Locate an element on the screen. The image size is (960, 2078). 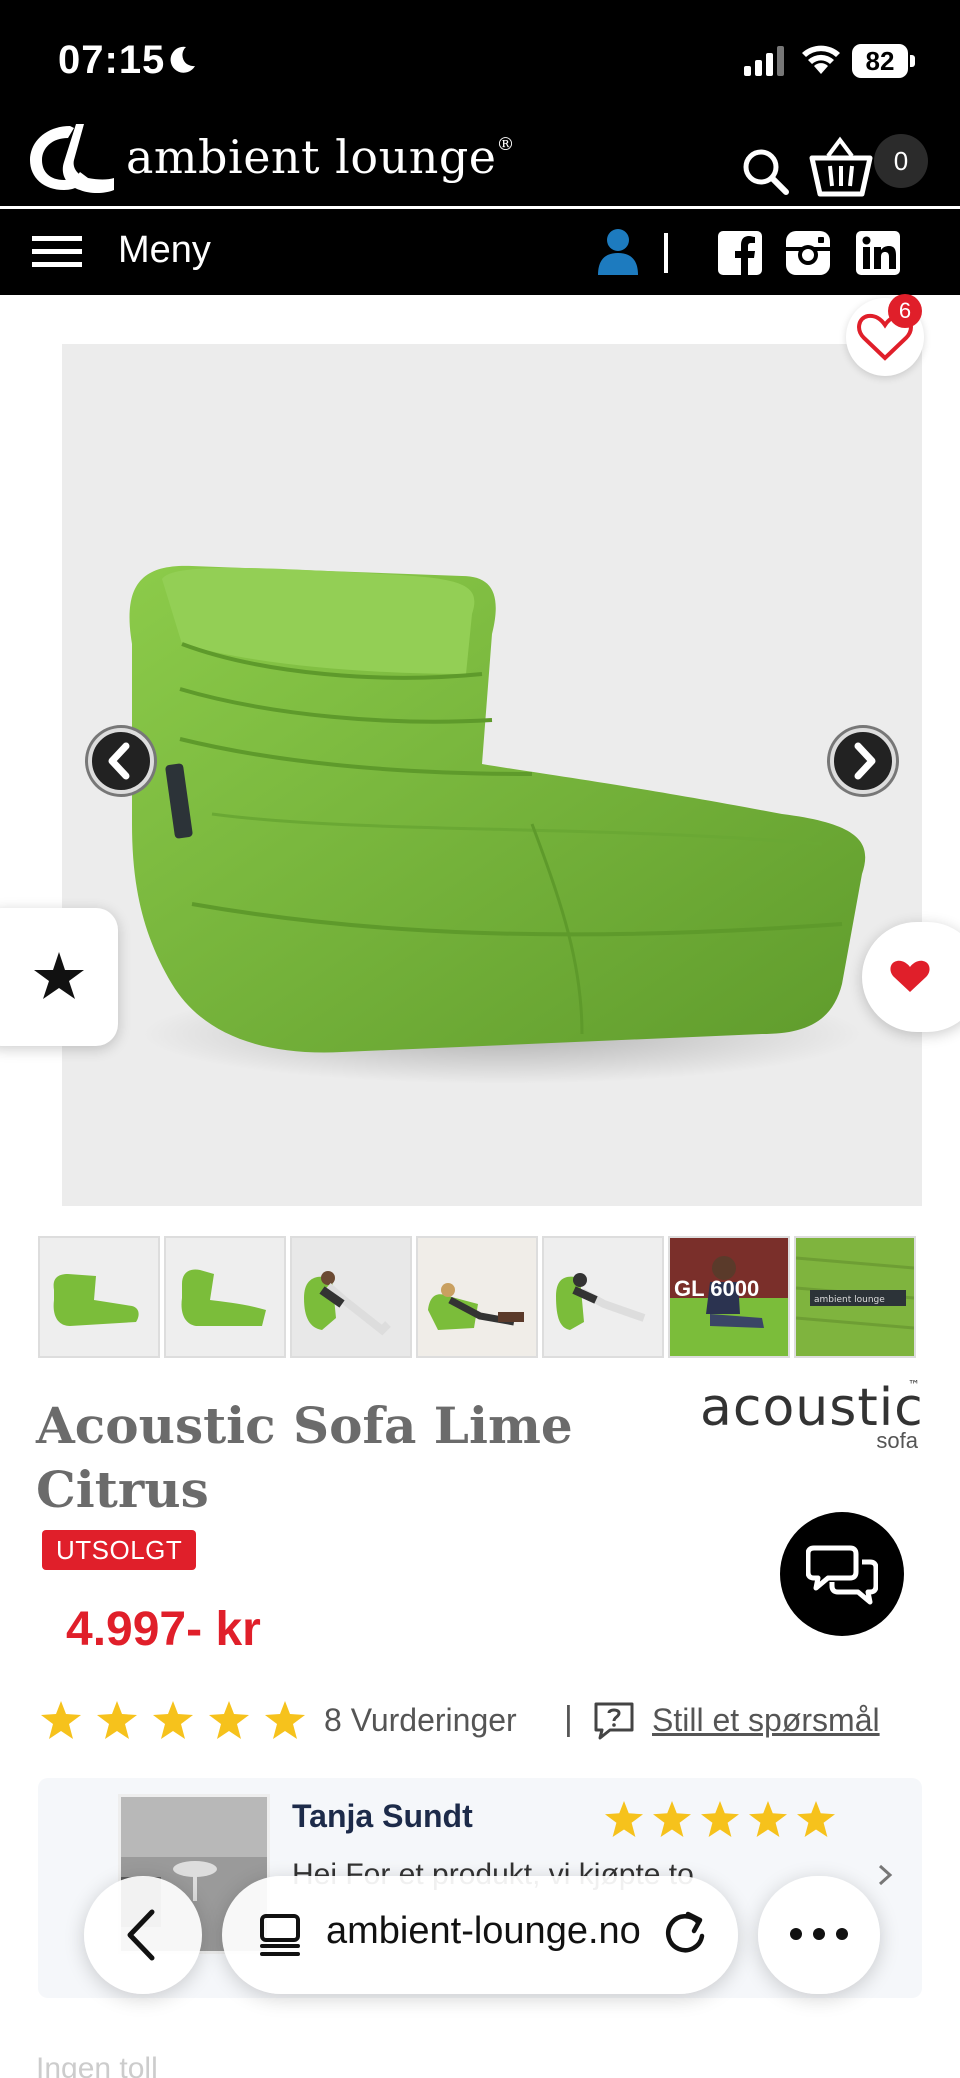
chat-bubbles-icon is located at coordinates (842, 1575).